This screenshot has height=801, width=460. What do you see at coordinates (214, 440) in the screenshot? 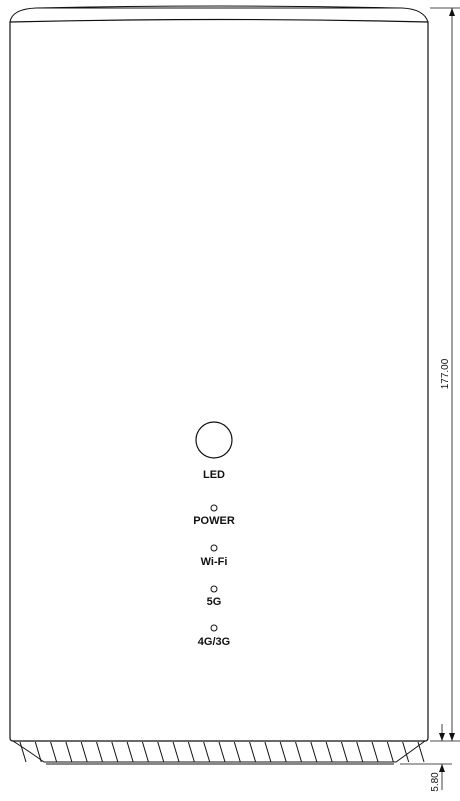
I see `led-button` at bounding box center [214, 440].